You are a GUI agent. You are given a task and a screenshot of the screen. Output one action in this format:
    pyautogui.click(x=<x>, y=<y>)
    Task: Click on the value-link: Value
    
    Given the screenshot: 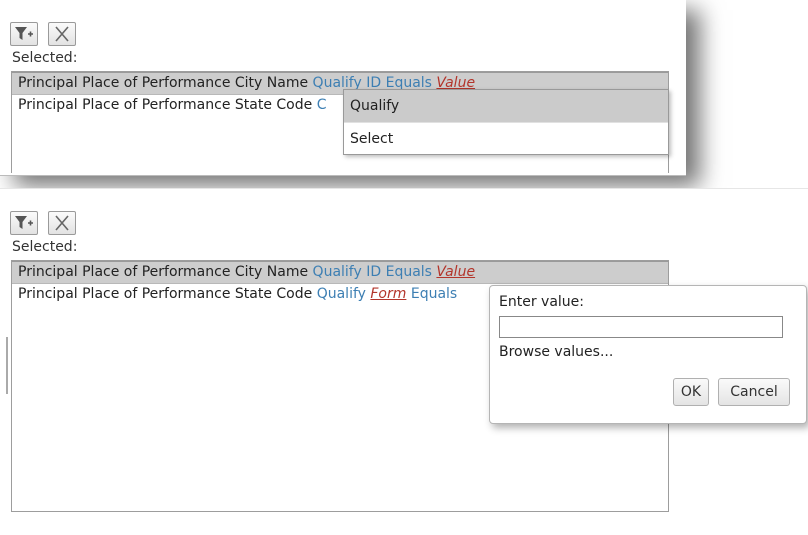 What is the action you would take?
    pyautogui.click(x=455, y=272)
    